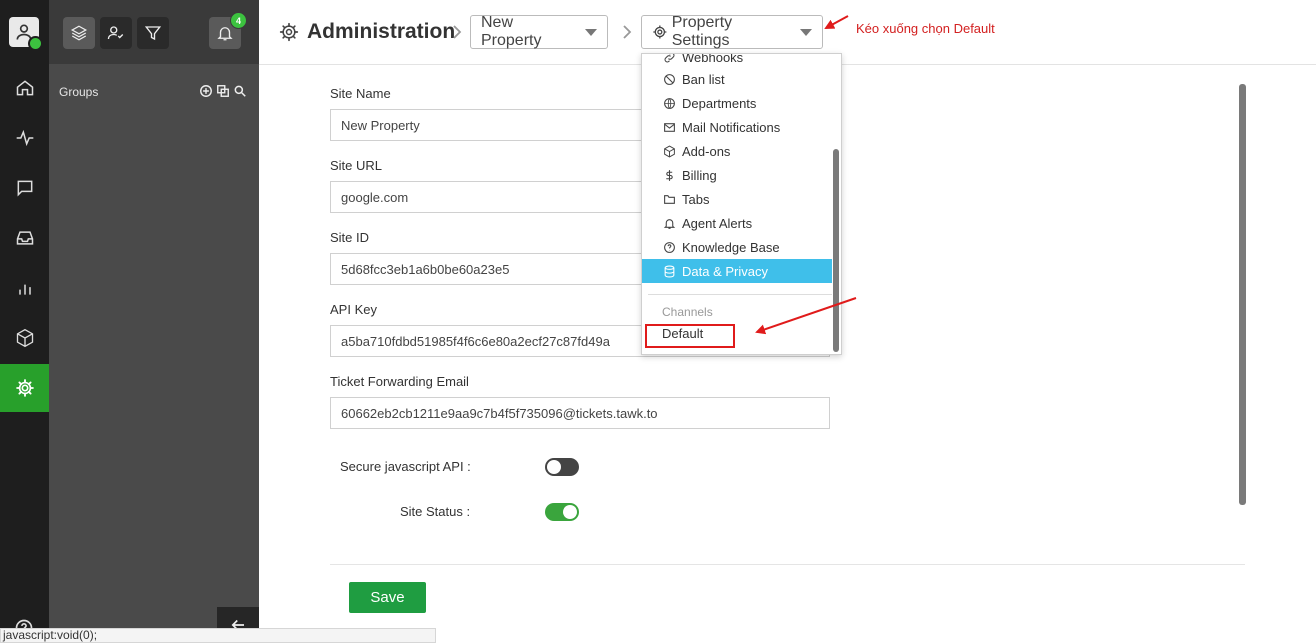 Image resolution: width=1316 pixels, height=643 pixels. What do you see at coordinates (353, 309) in the screenshot?
I see `api-key-label: API Key` at bounding box center [353, 309].